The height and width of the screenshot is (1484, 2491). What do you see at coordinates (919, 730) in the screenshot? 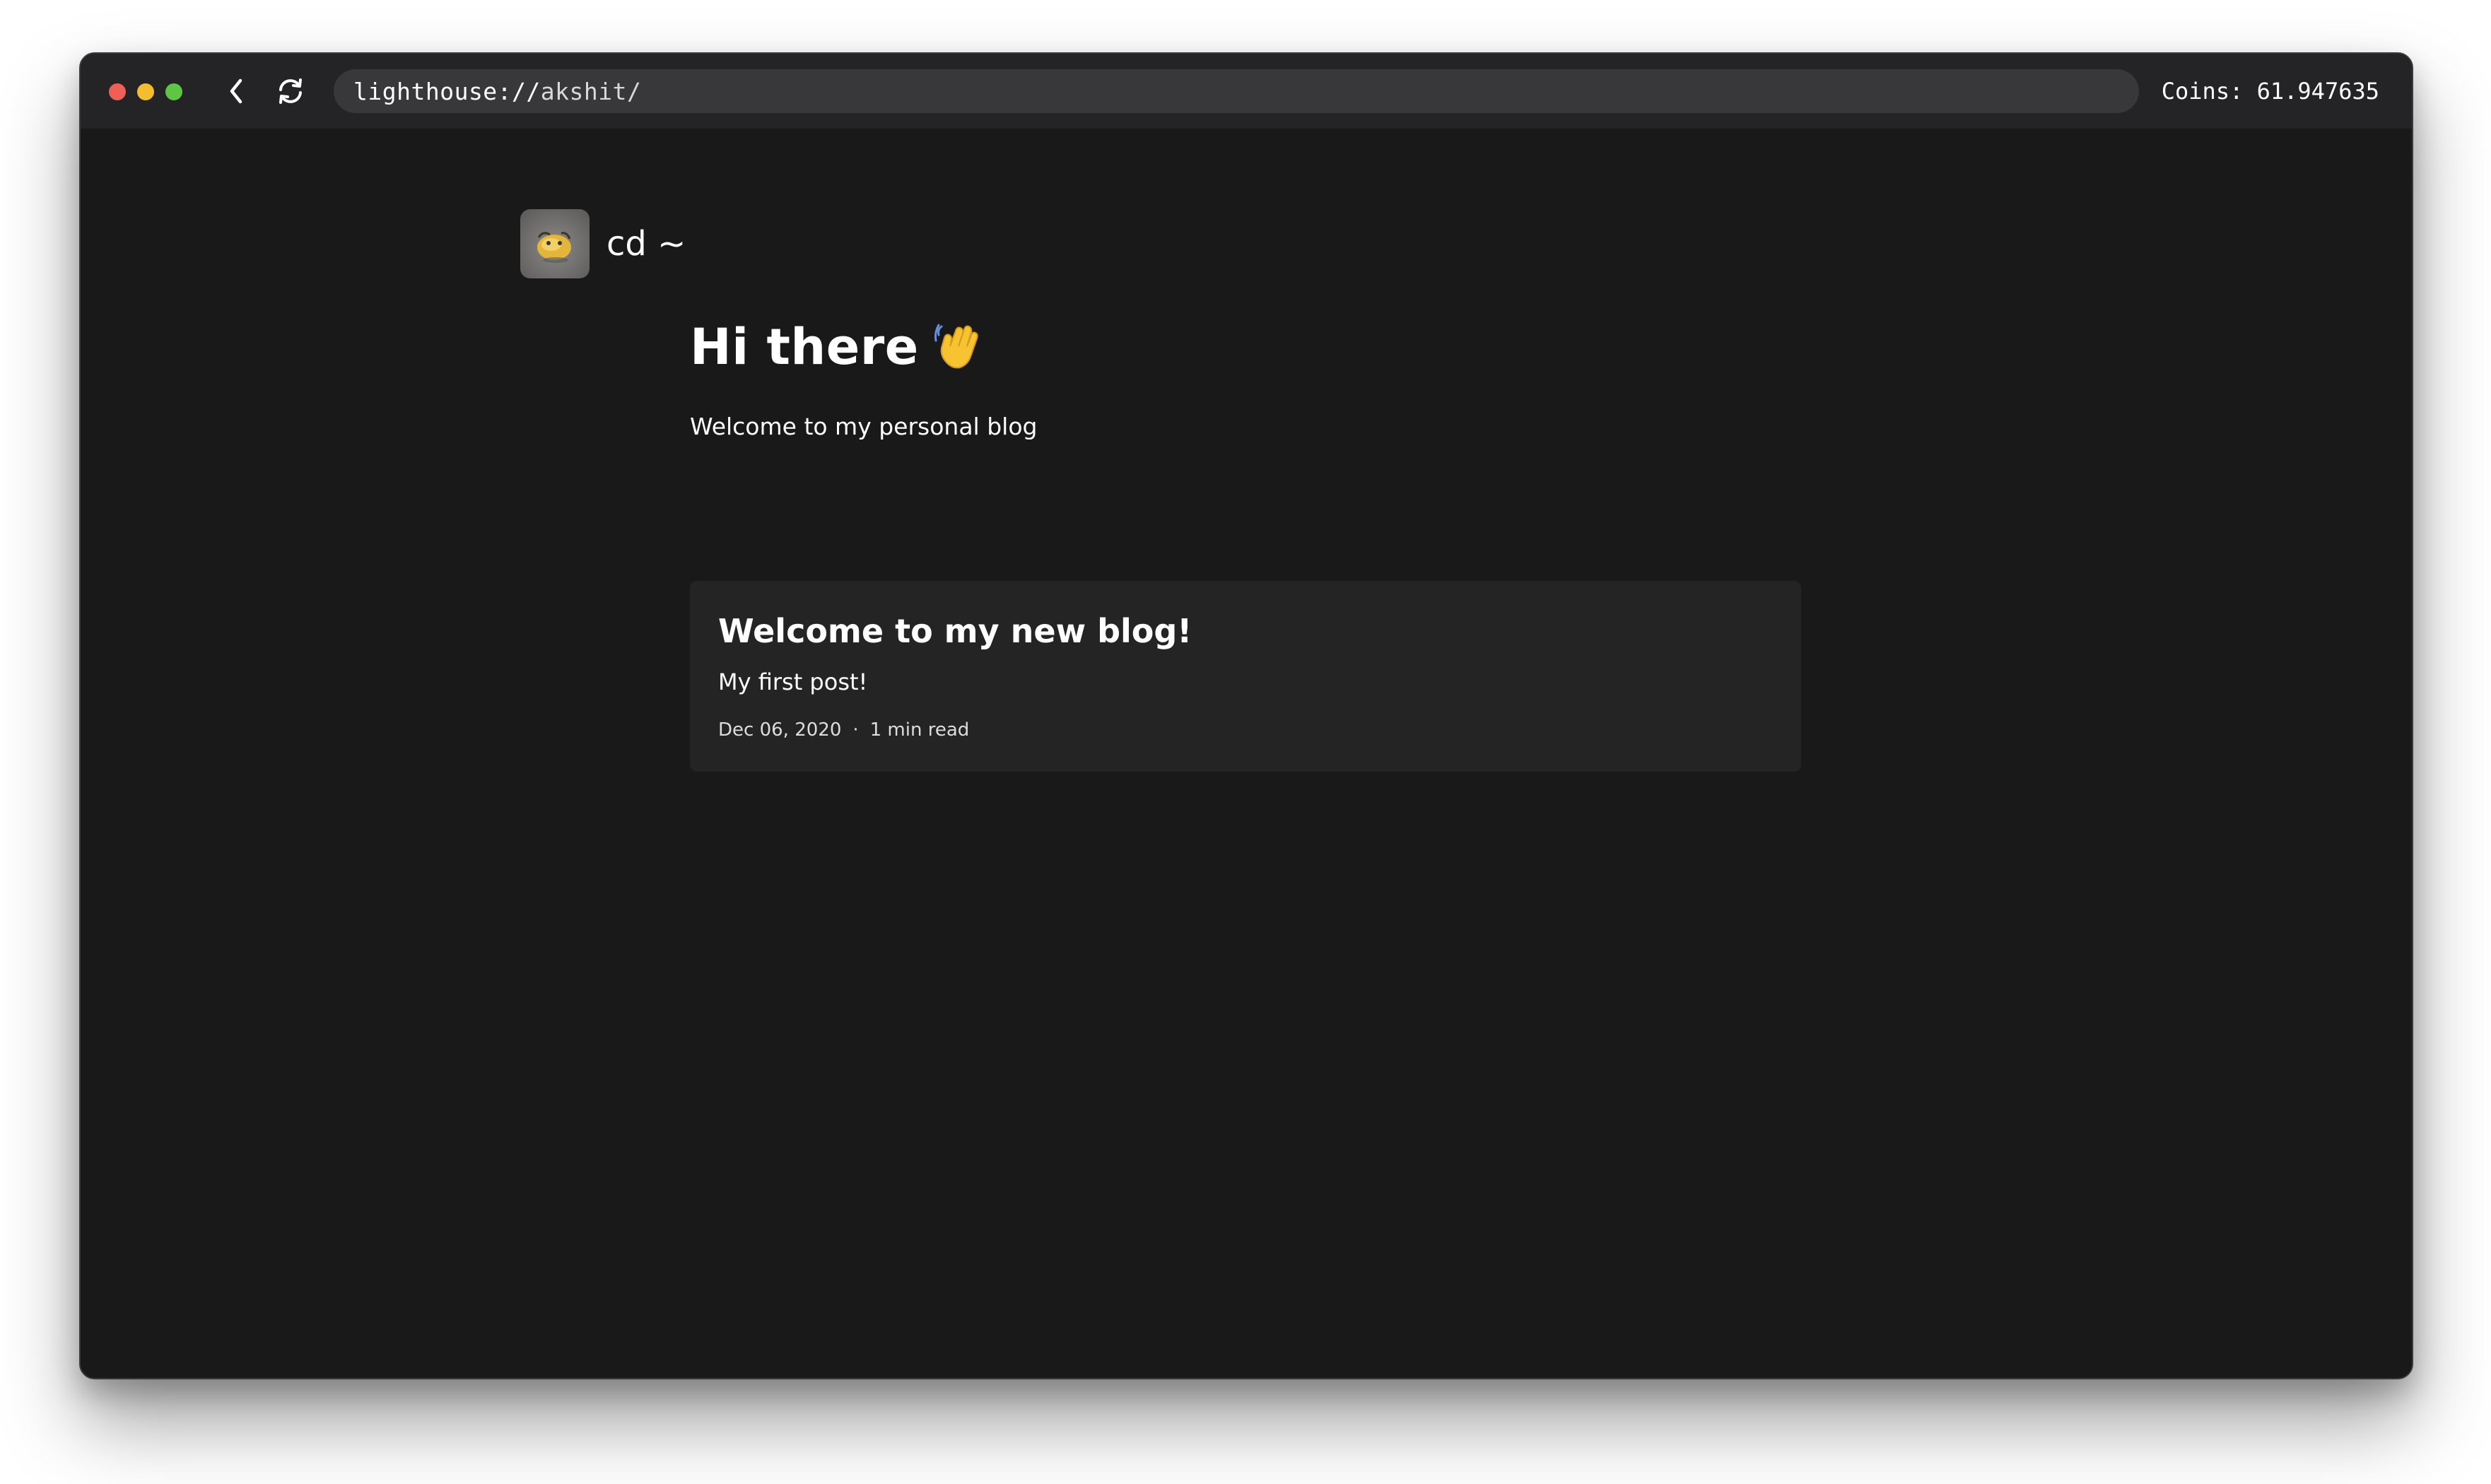
I see `post-read-time: 1 min read` at bounding box center [919, 730].